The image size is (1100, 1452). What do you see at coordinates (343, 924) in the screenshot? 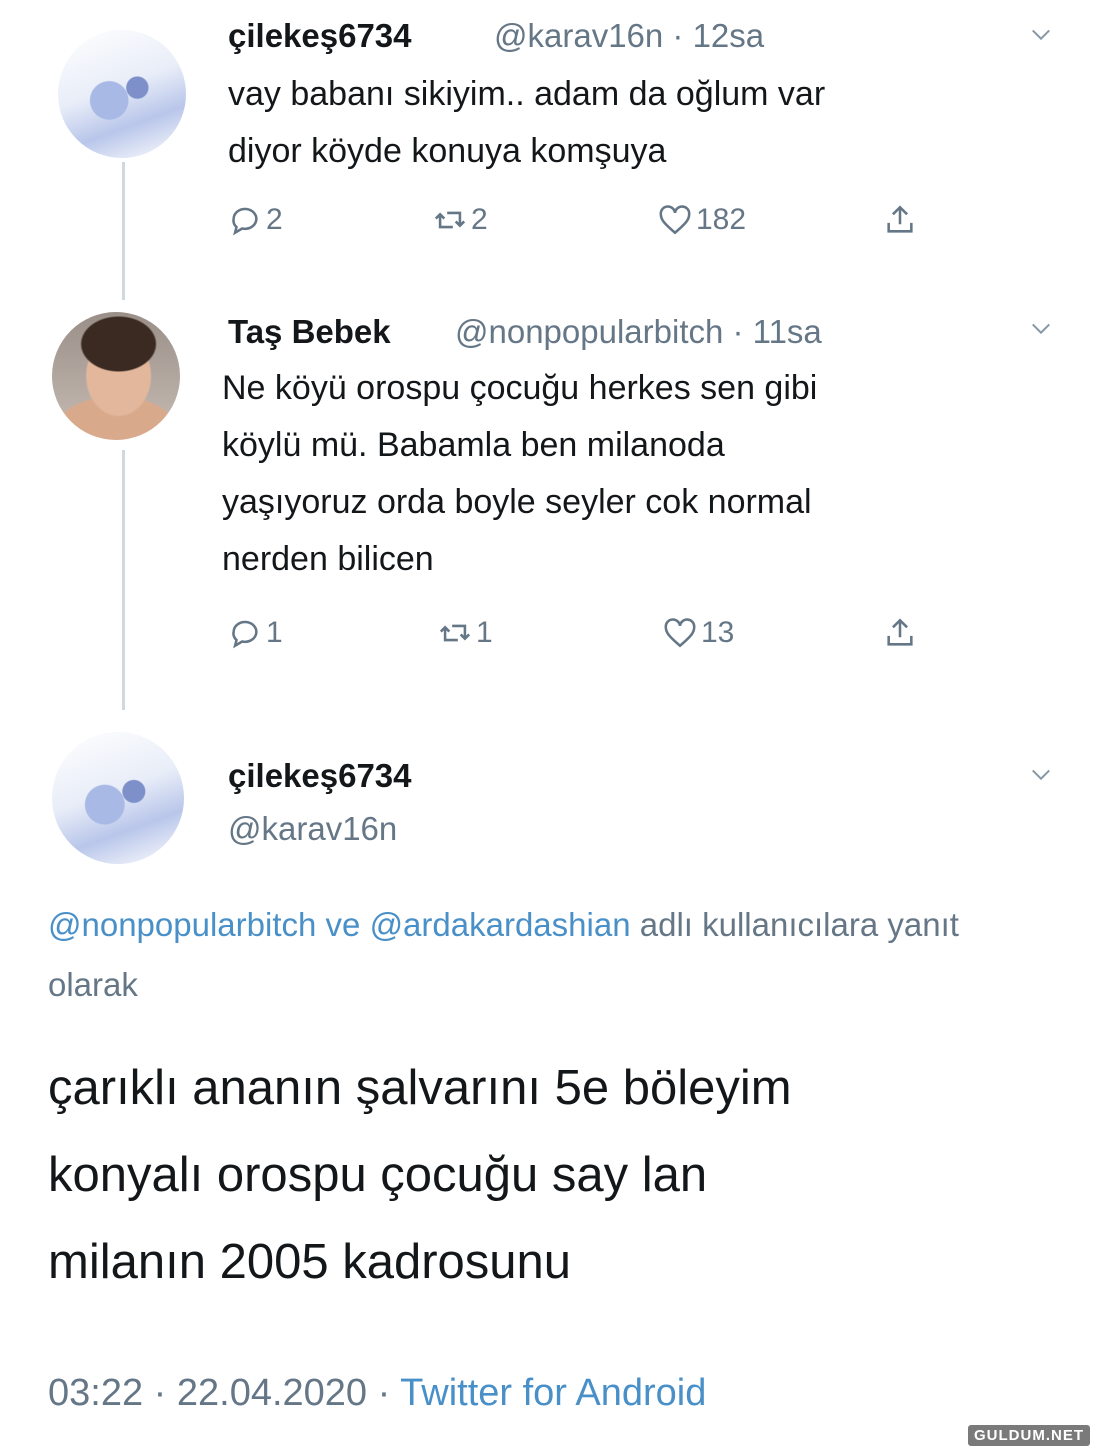
I see `reply-connector: ve` at bounding box center [343, 924].